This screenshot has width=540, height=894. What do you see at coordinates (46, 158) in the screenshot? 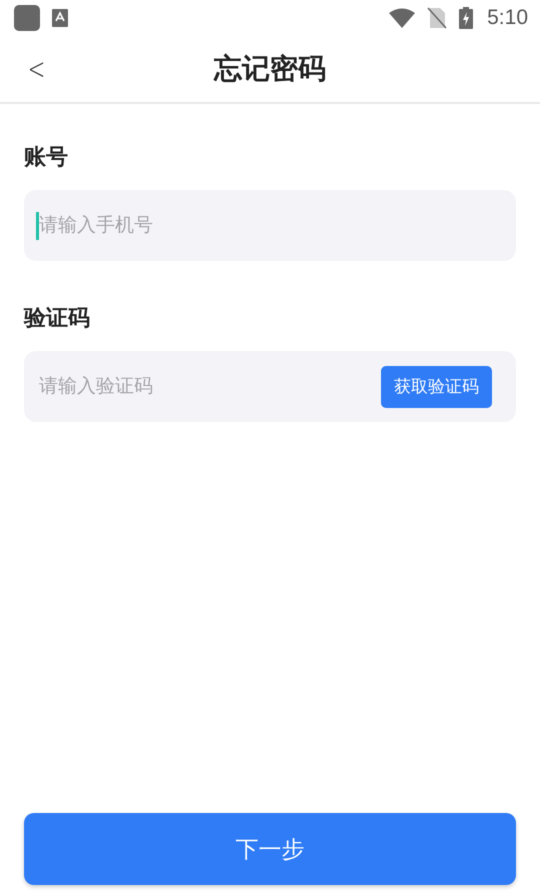
I see `field-label: 账号` at bounding box center [46, 158].